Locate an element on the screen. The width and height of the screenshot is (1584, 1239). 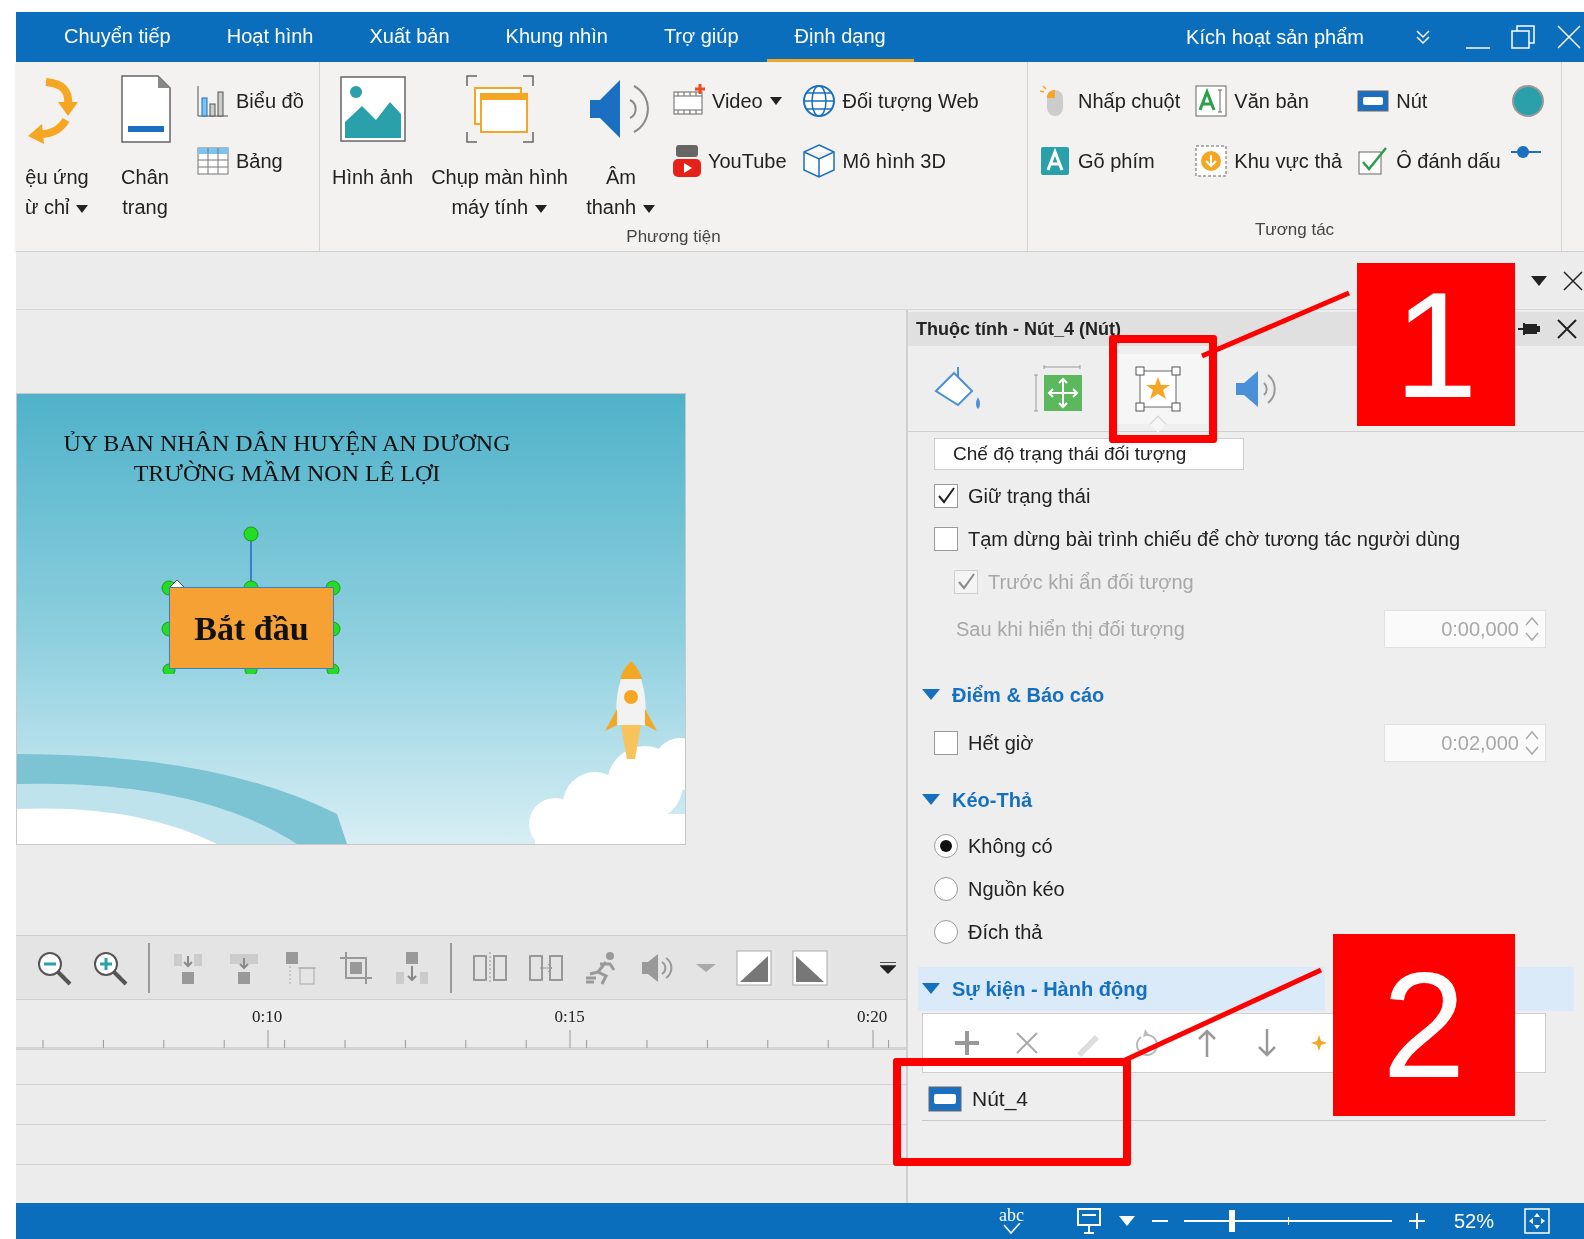
ribbon-button: Video is located at coordinates (729, 101).